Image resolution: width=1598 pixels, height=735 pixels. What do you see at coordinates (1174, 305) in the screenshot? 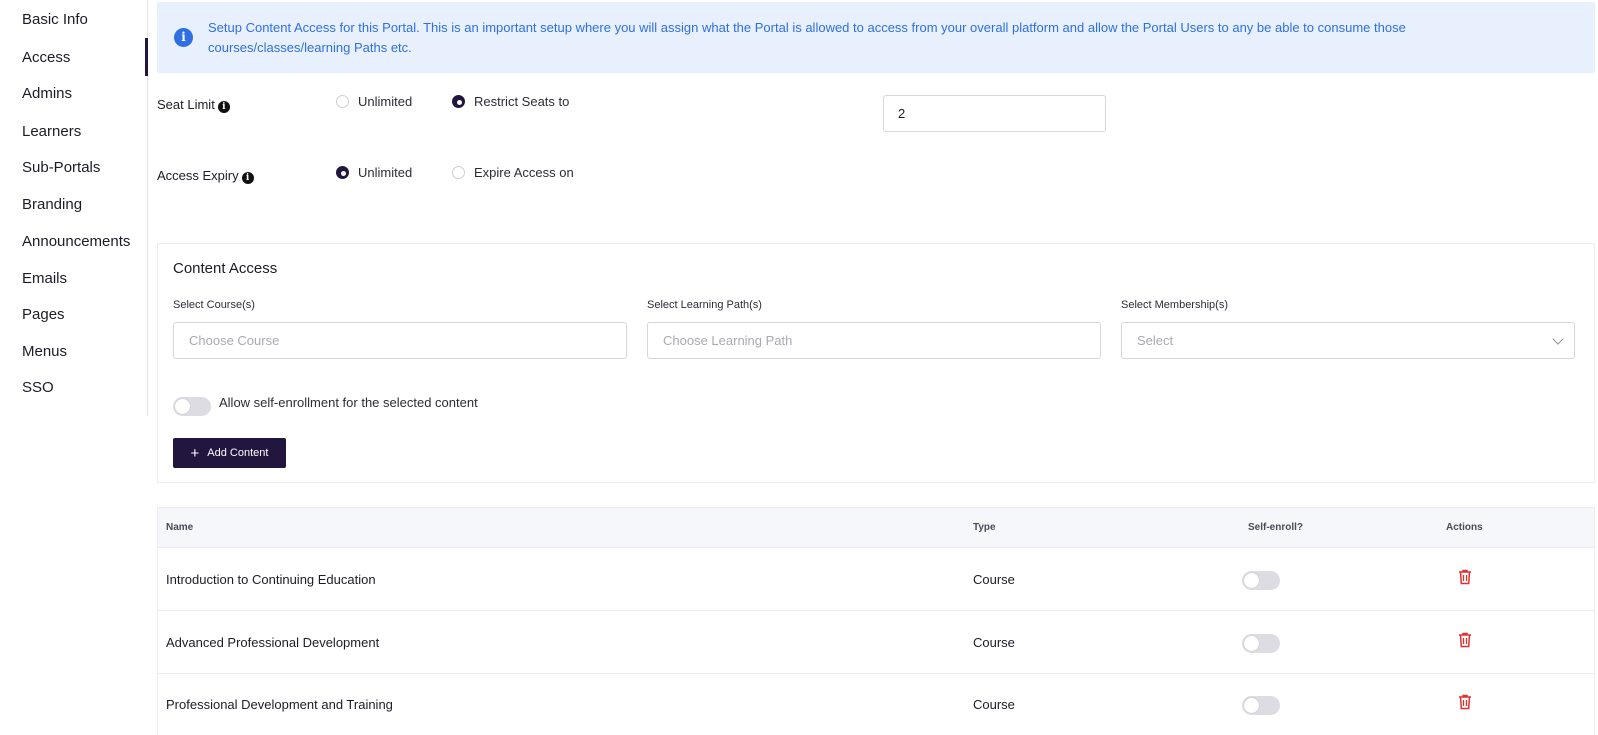
I see `membership-select-label: Select Membership(s)` at bounding box center [1174, 305].